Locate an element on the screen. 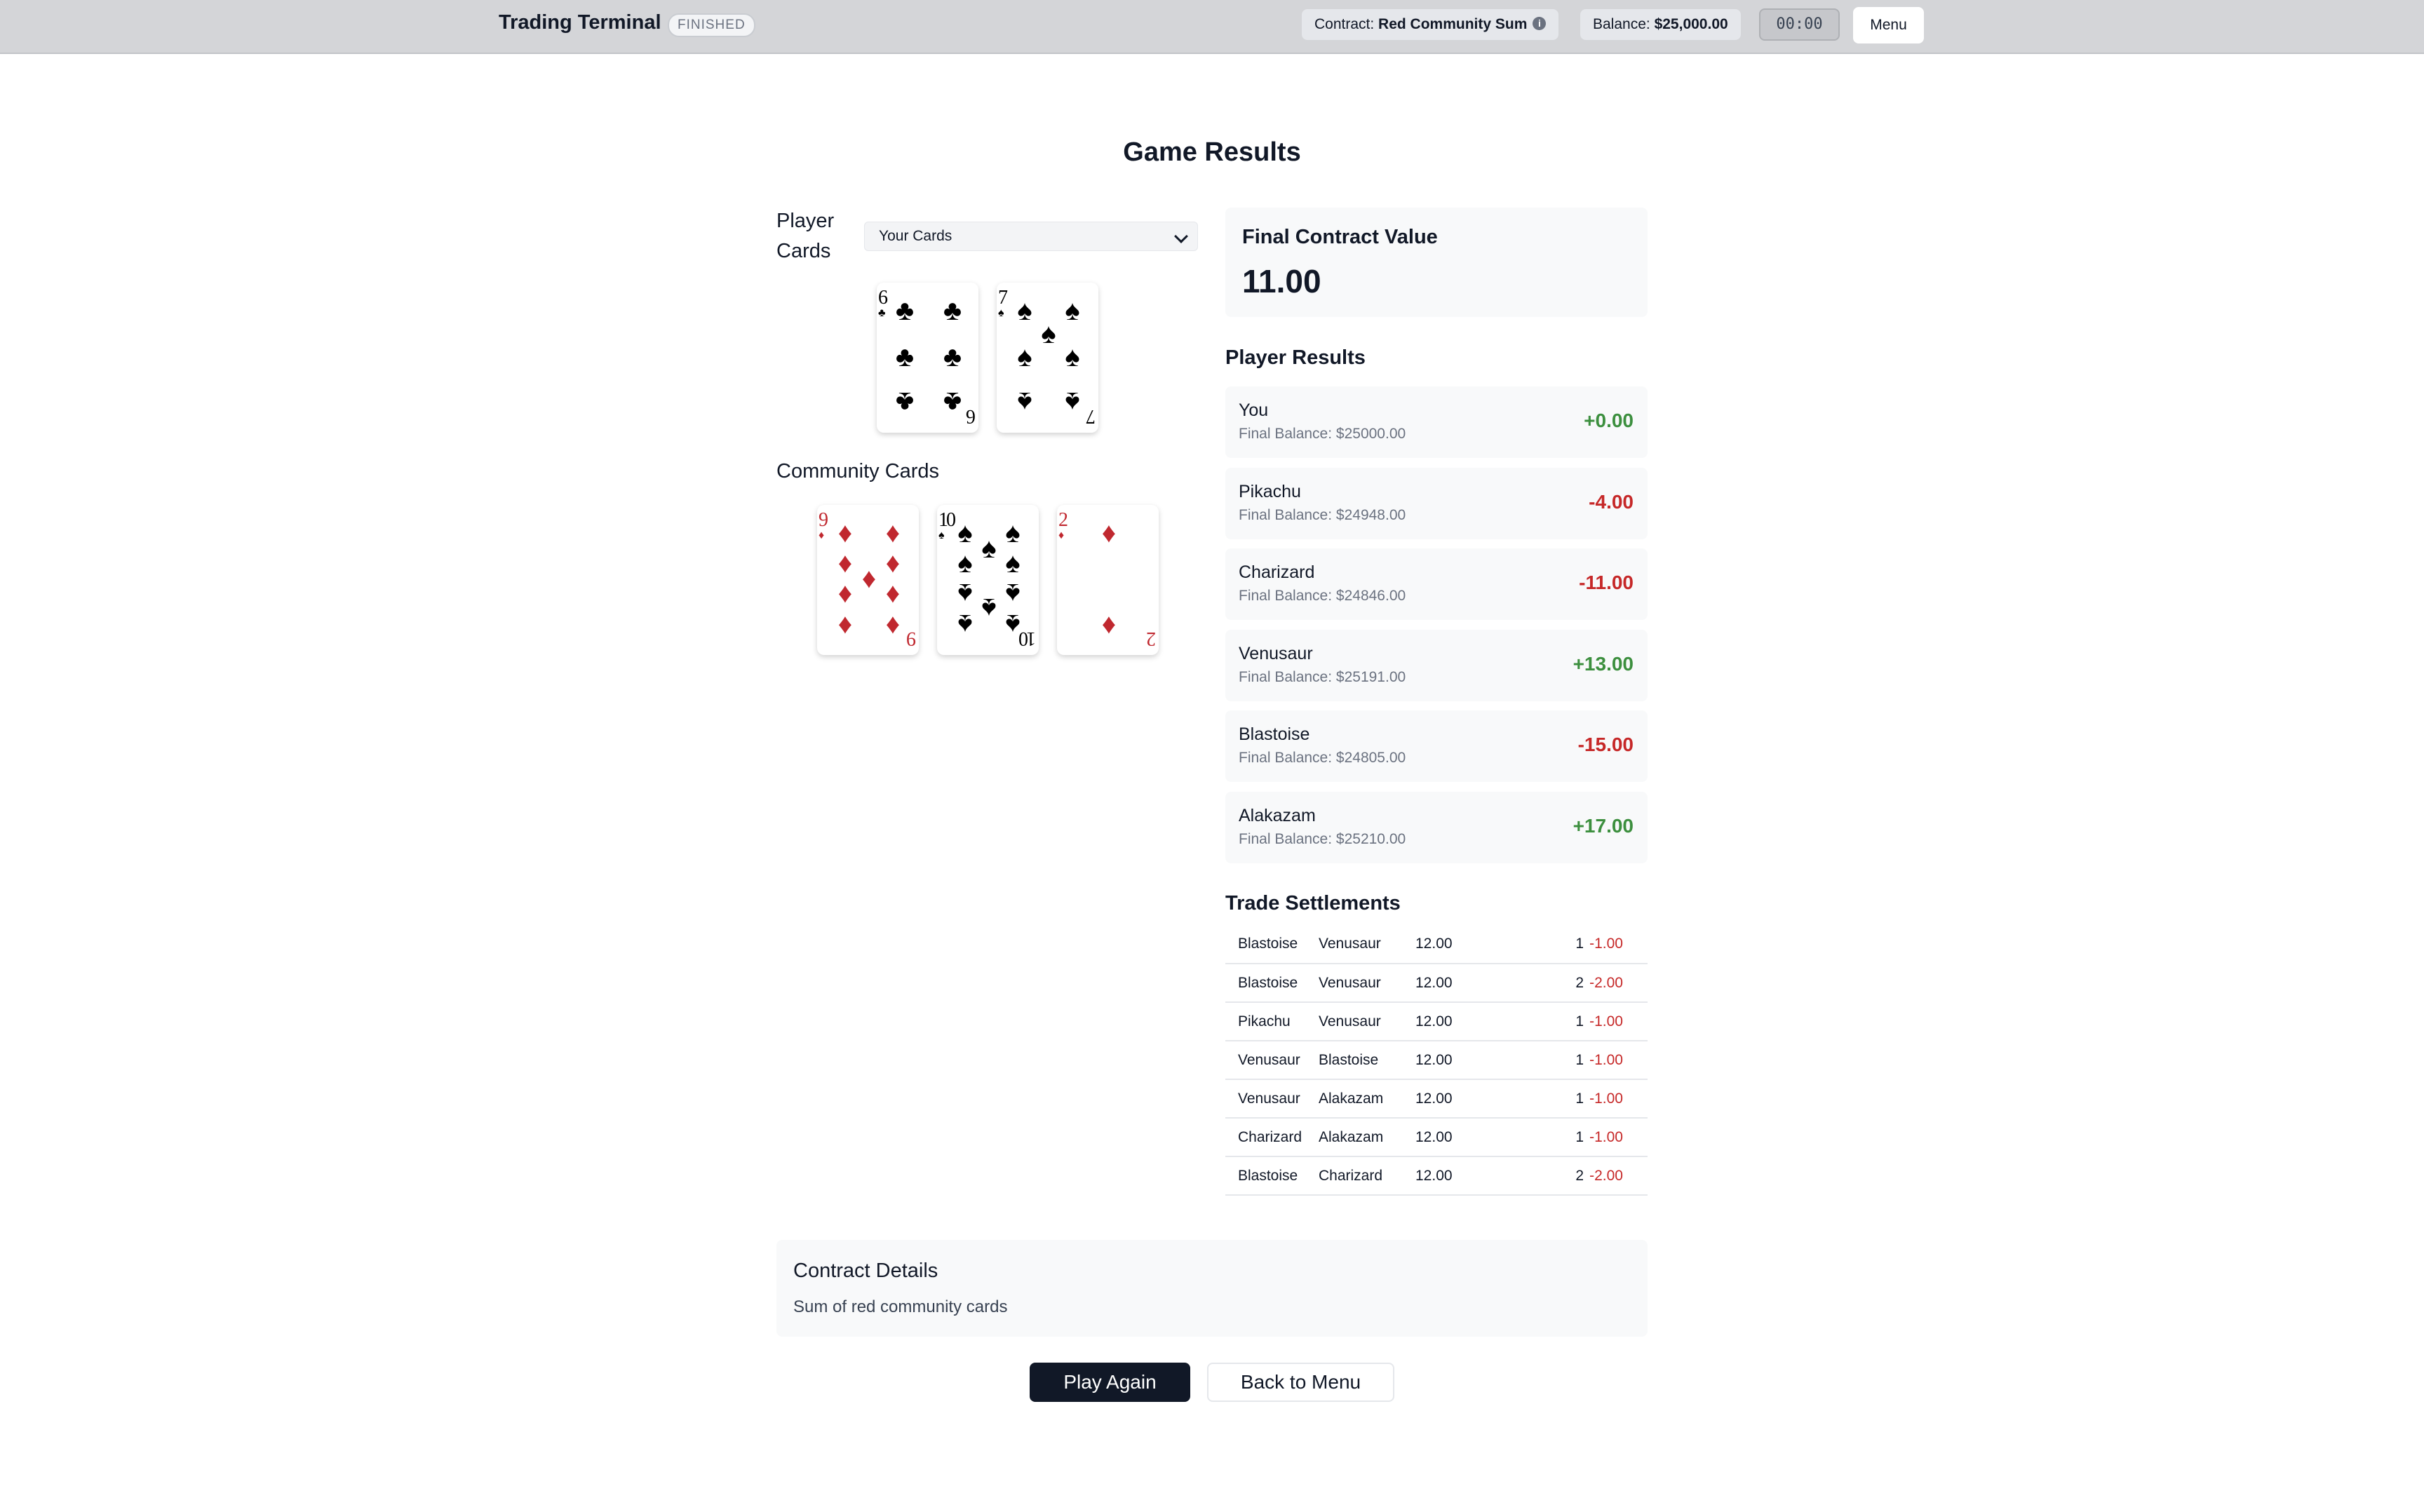  chevron-down-icon is located at coordinates (1181, 236).